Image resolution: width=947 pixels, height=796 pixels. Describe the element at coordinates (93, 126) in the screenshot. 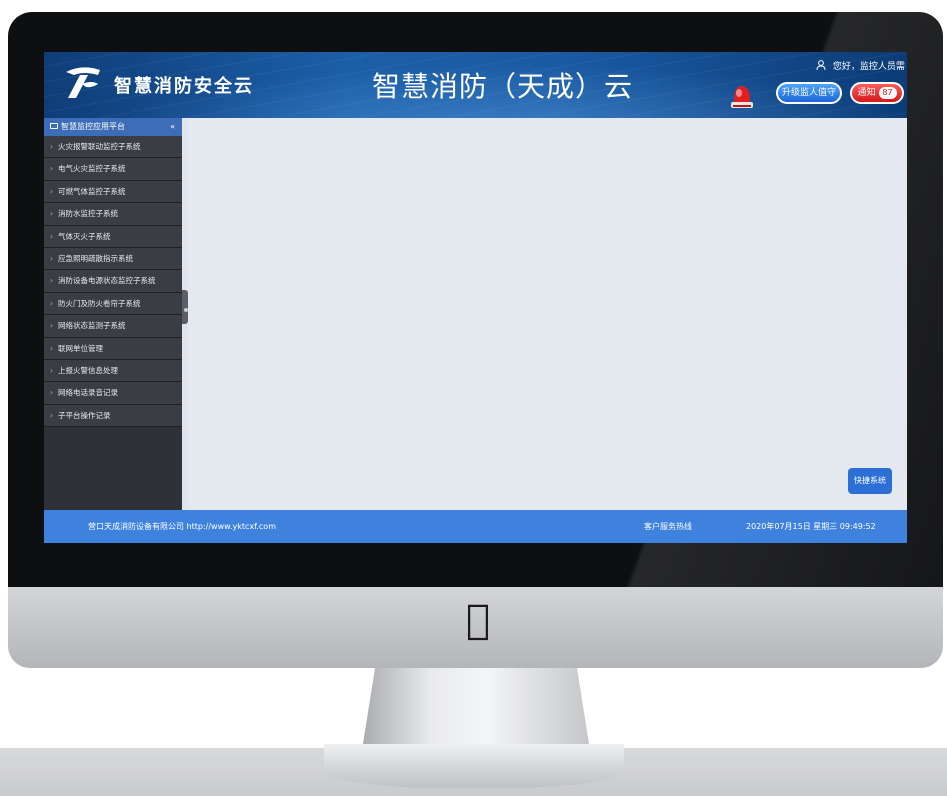

I see `sidebar-title: 智慧监控应用平台` at that location.